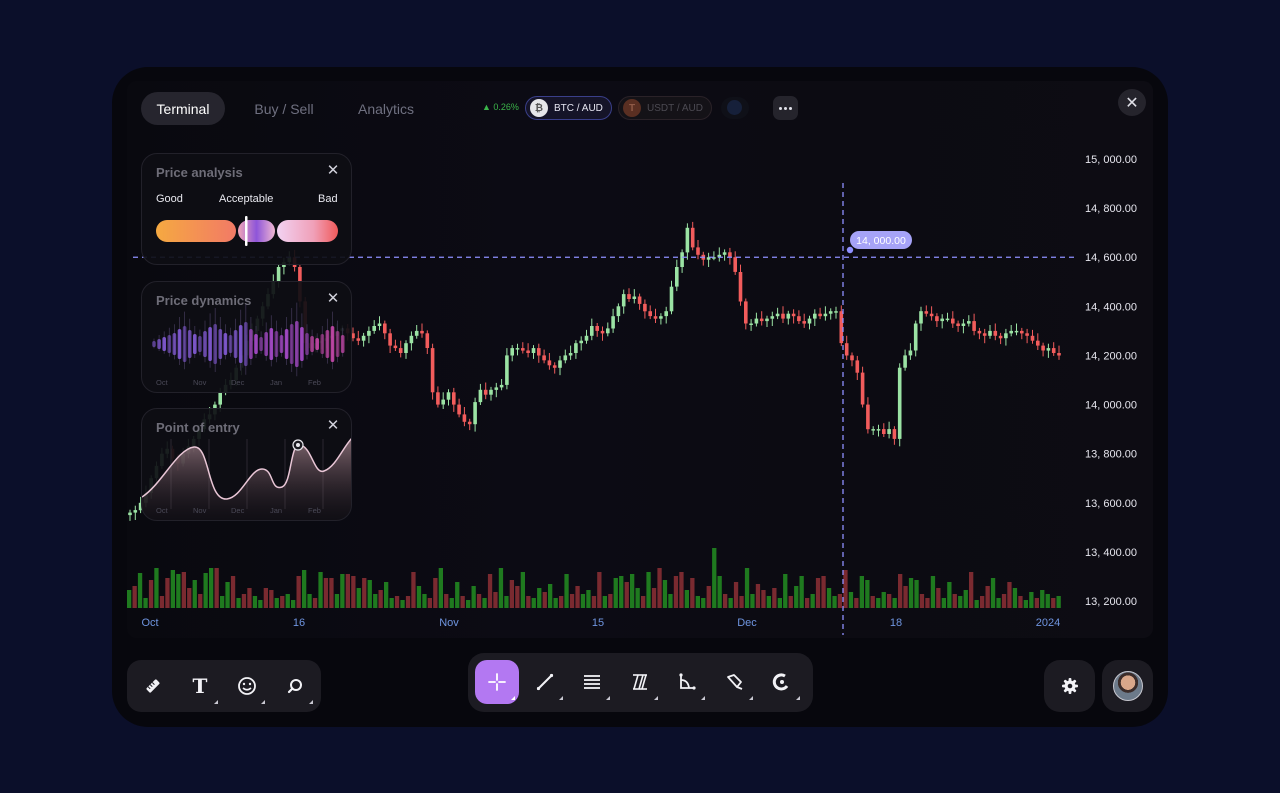 This screenshot has width=1280, height=793. I want to click on x-axis-tick-label: 18, so click(896, 623).